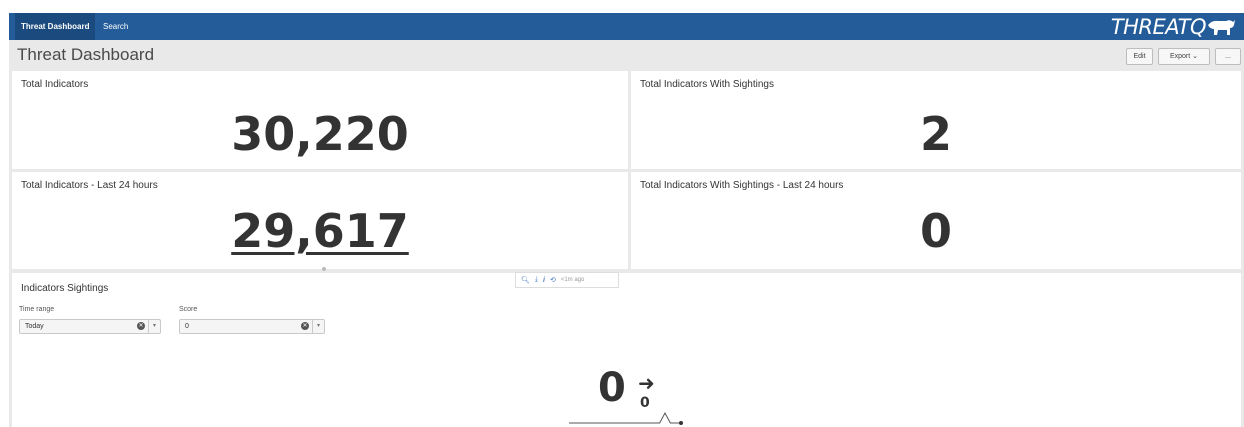  Describe the element at coordinates (252, 326) in the screenshot. I see `score-select: 0 ✕ ▾` at that location.